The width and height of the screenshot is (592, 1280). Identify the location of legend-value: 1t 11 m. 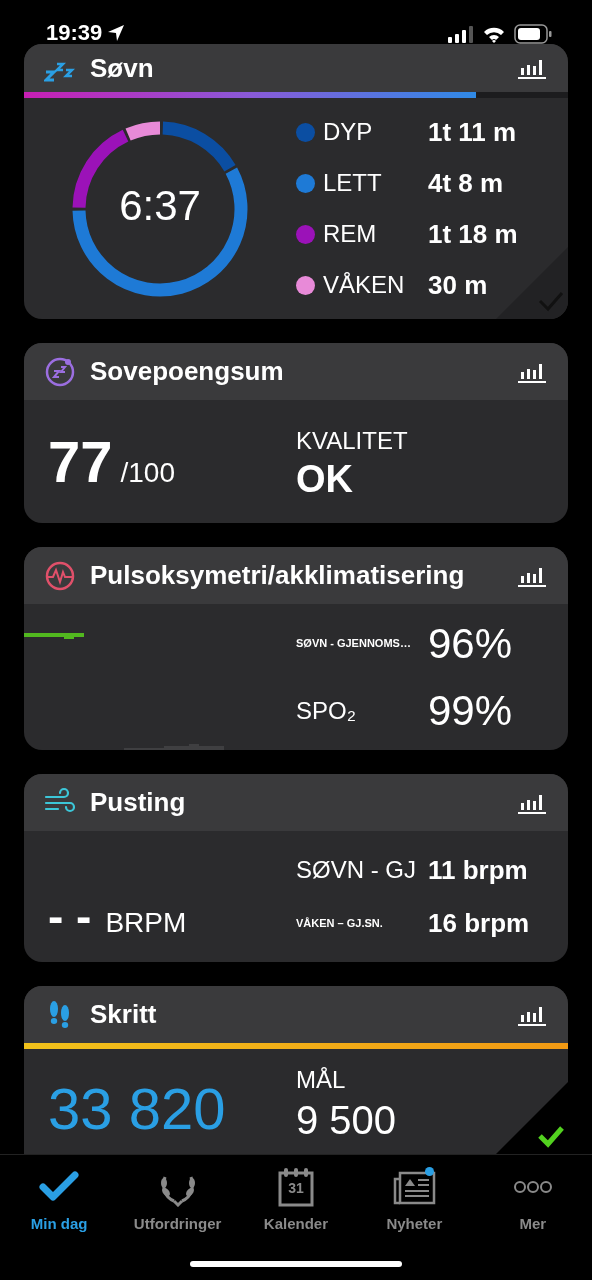
(473, 132).